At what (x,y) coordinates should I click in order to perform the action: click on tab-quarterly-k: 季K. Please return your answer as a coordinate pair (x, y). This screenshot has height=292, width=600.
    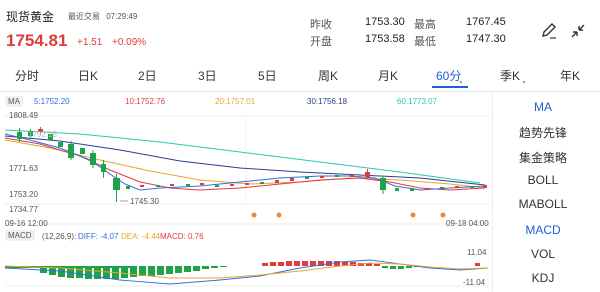
    Looking at the image, I should click on (510, 75).